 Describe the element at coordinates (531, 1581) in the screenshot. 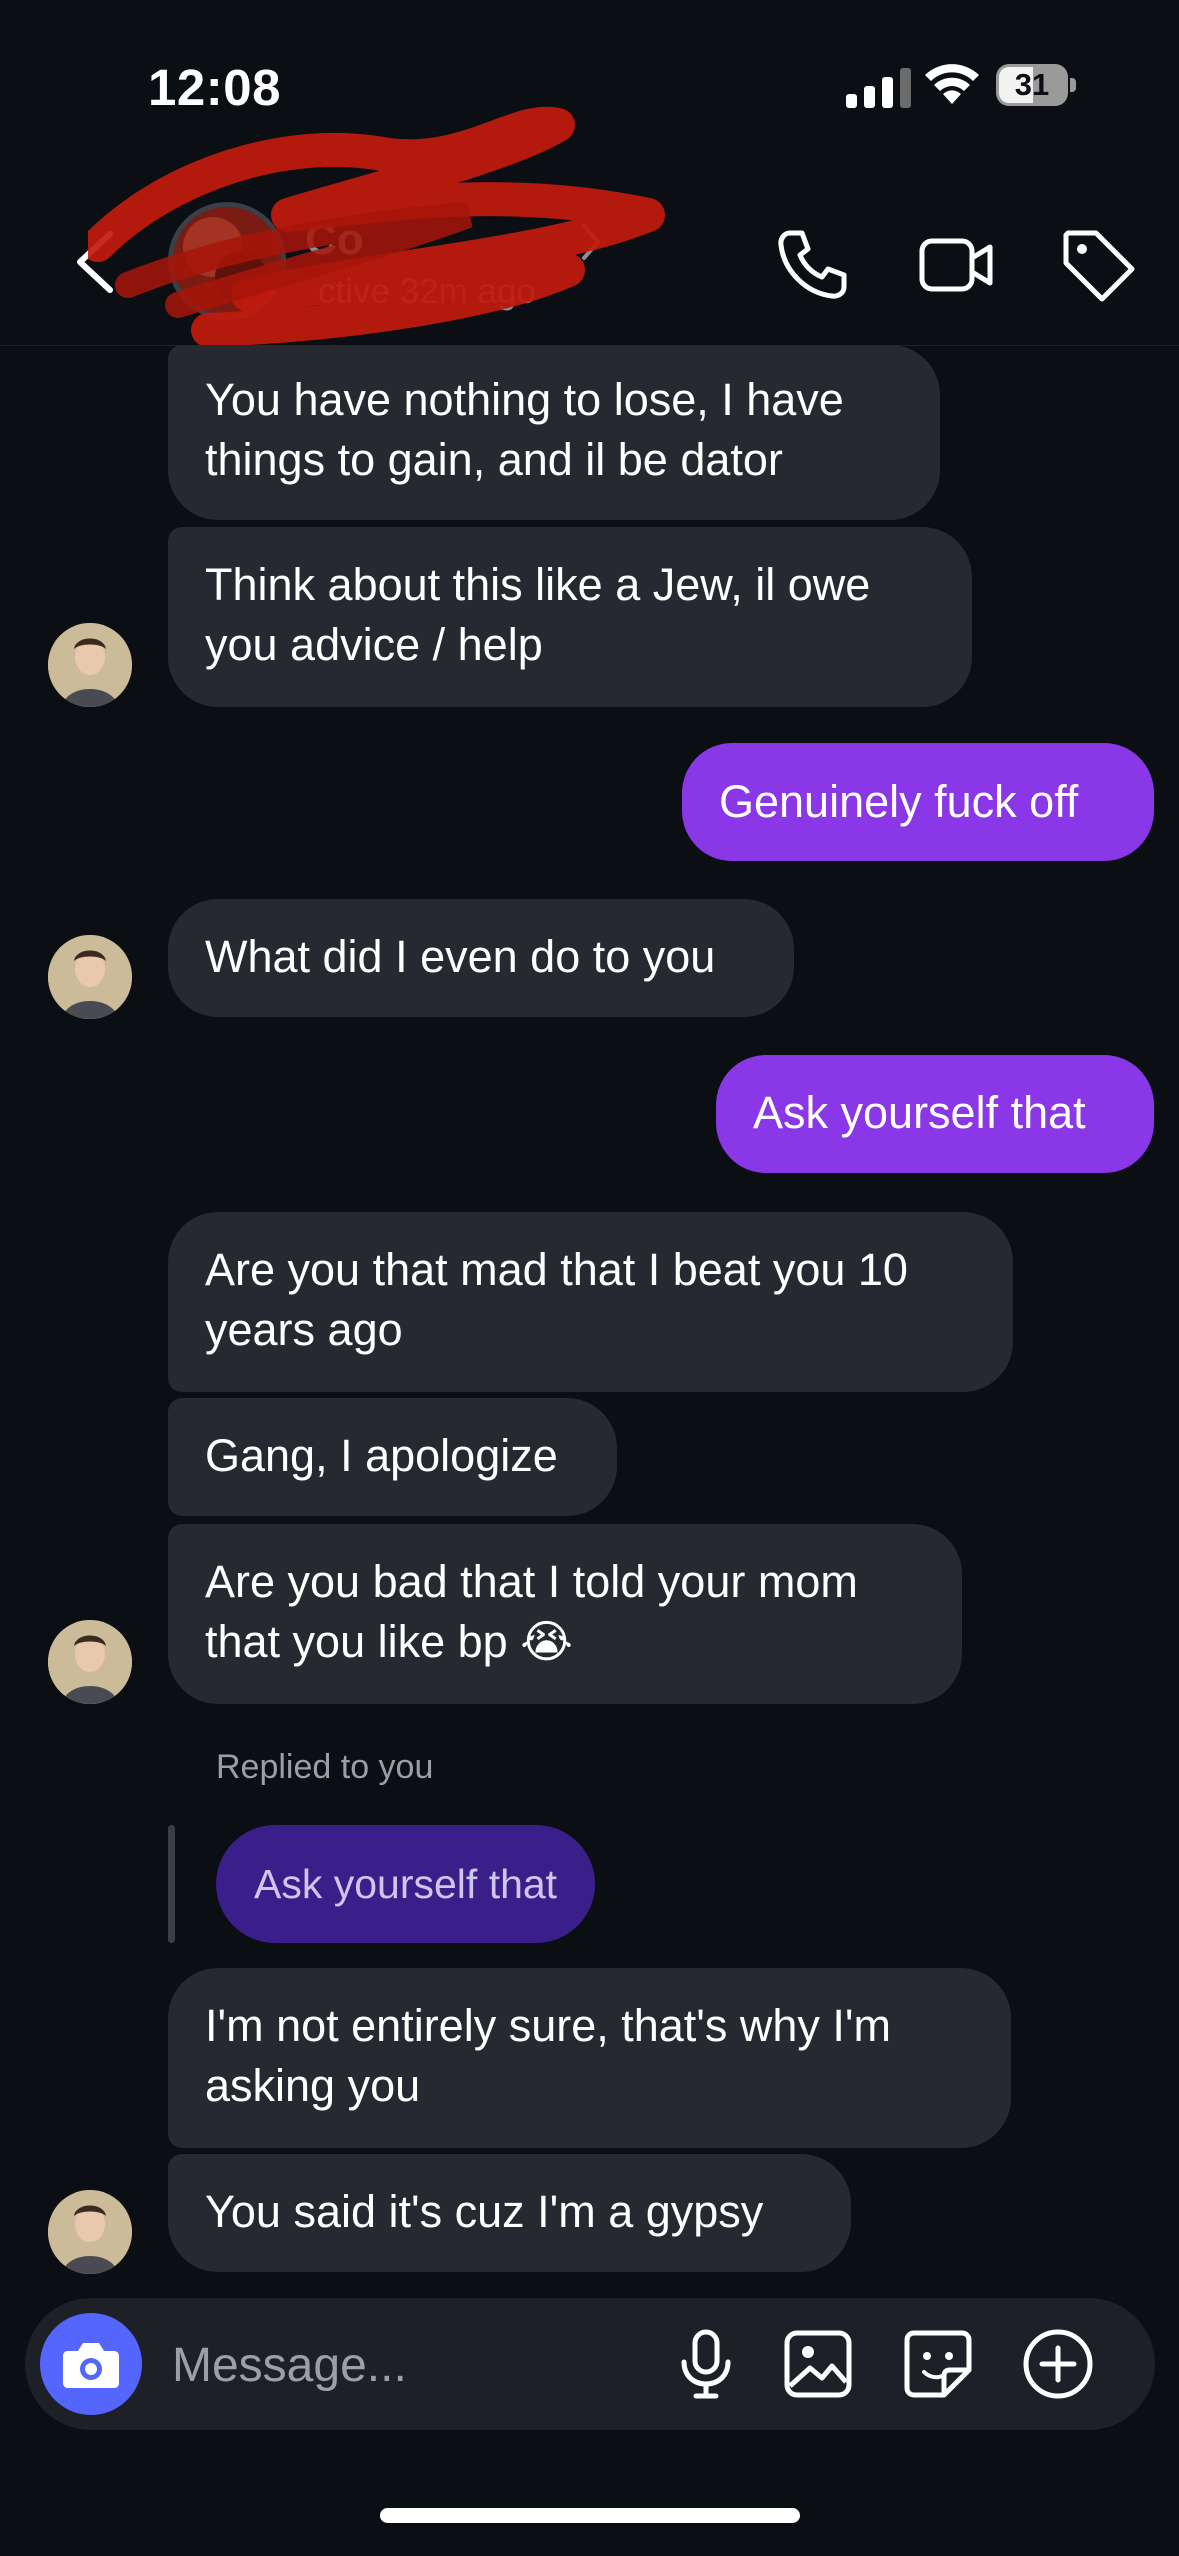

I see `message-text: Are you bad that I told your mom` at that location.